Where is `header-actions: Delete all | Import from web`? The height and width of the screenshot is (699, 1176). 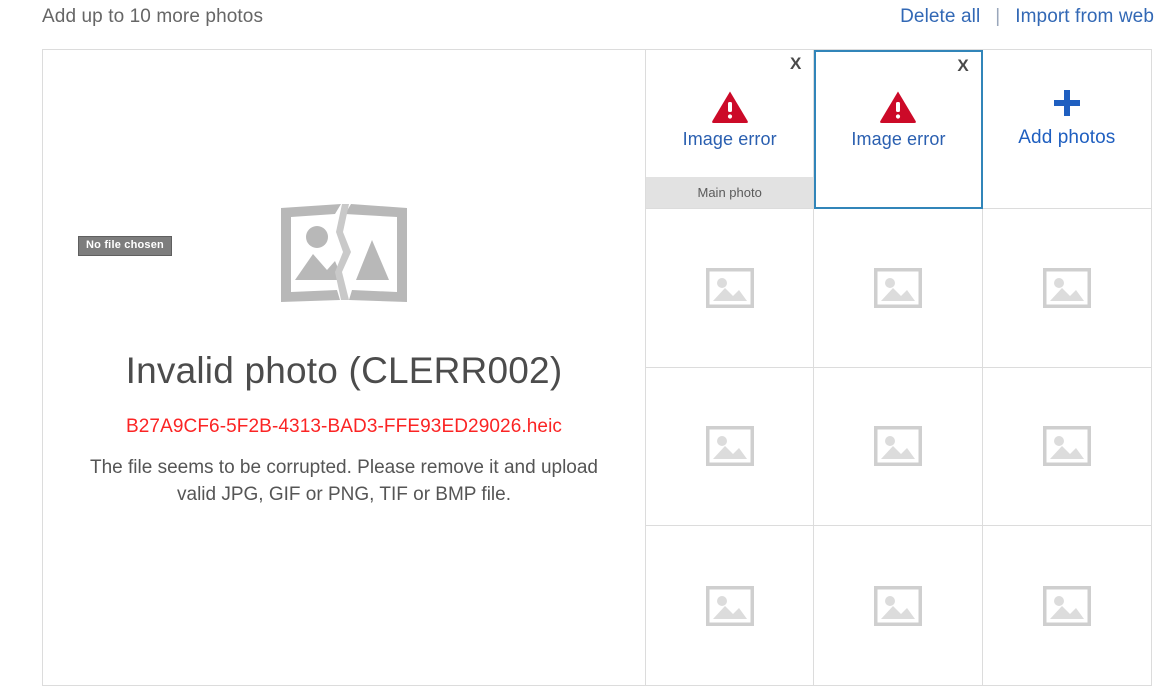 header-actions: Delete all | Import from web is located at coordinates (1027, 17).